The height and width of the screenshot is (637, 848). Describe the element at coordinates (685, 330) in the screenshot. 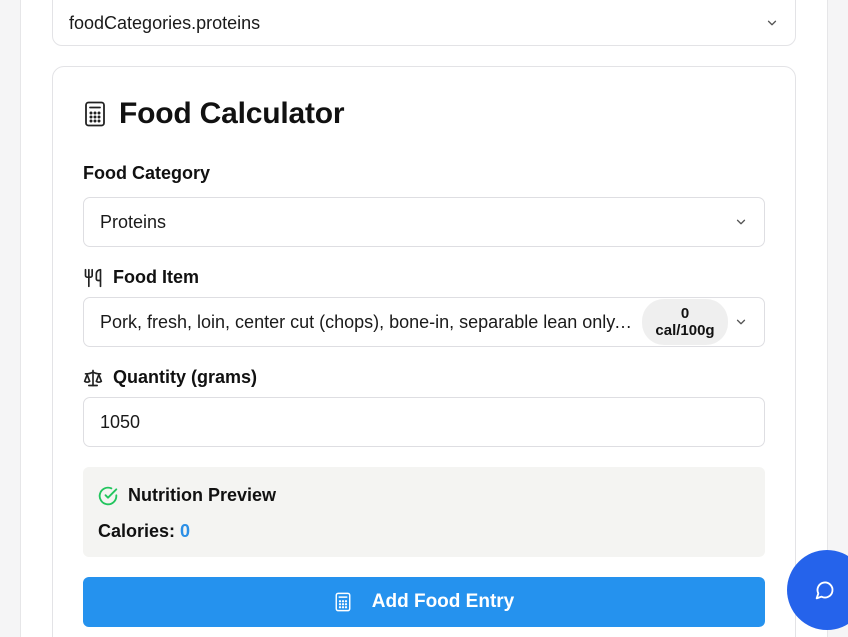

I see `calorie-badge-unit: cal/100g` at that location.